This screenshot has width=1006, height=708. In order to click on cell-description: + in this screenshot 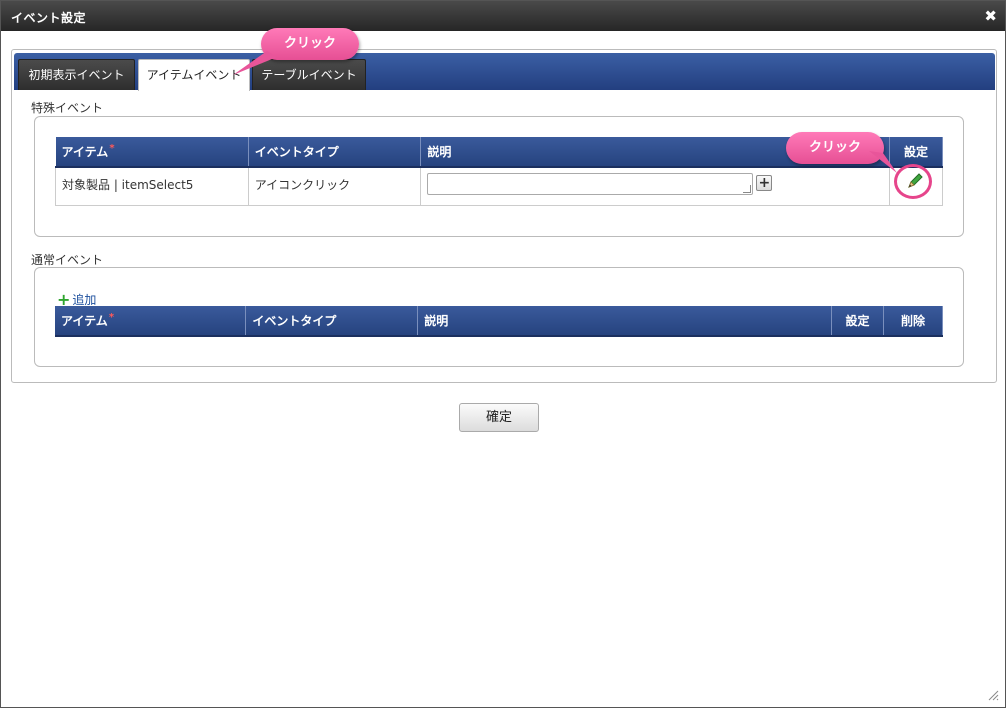, I will do `click(655, 186)`.